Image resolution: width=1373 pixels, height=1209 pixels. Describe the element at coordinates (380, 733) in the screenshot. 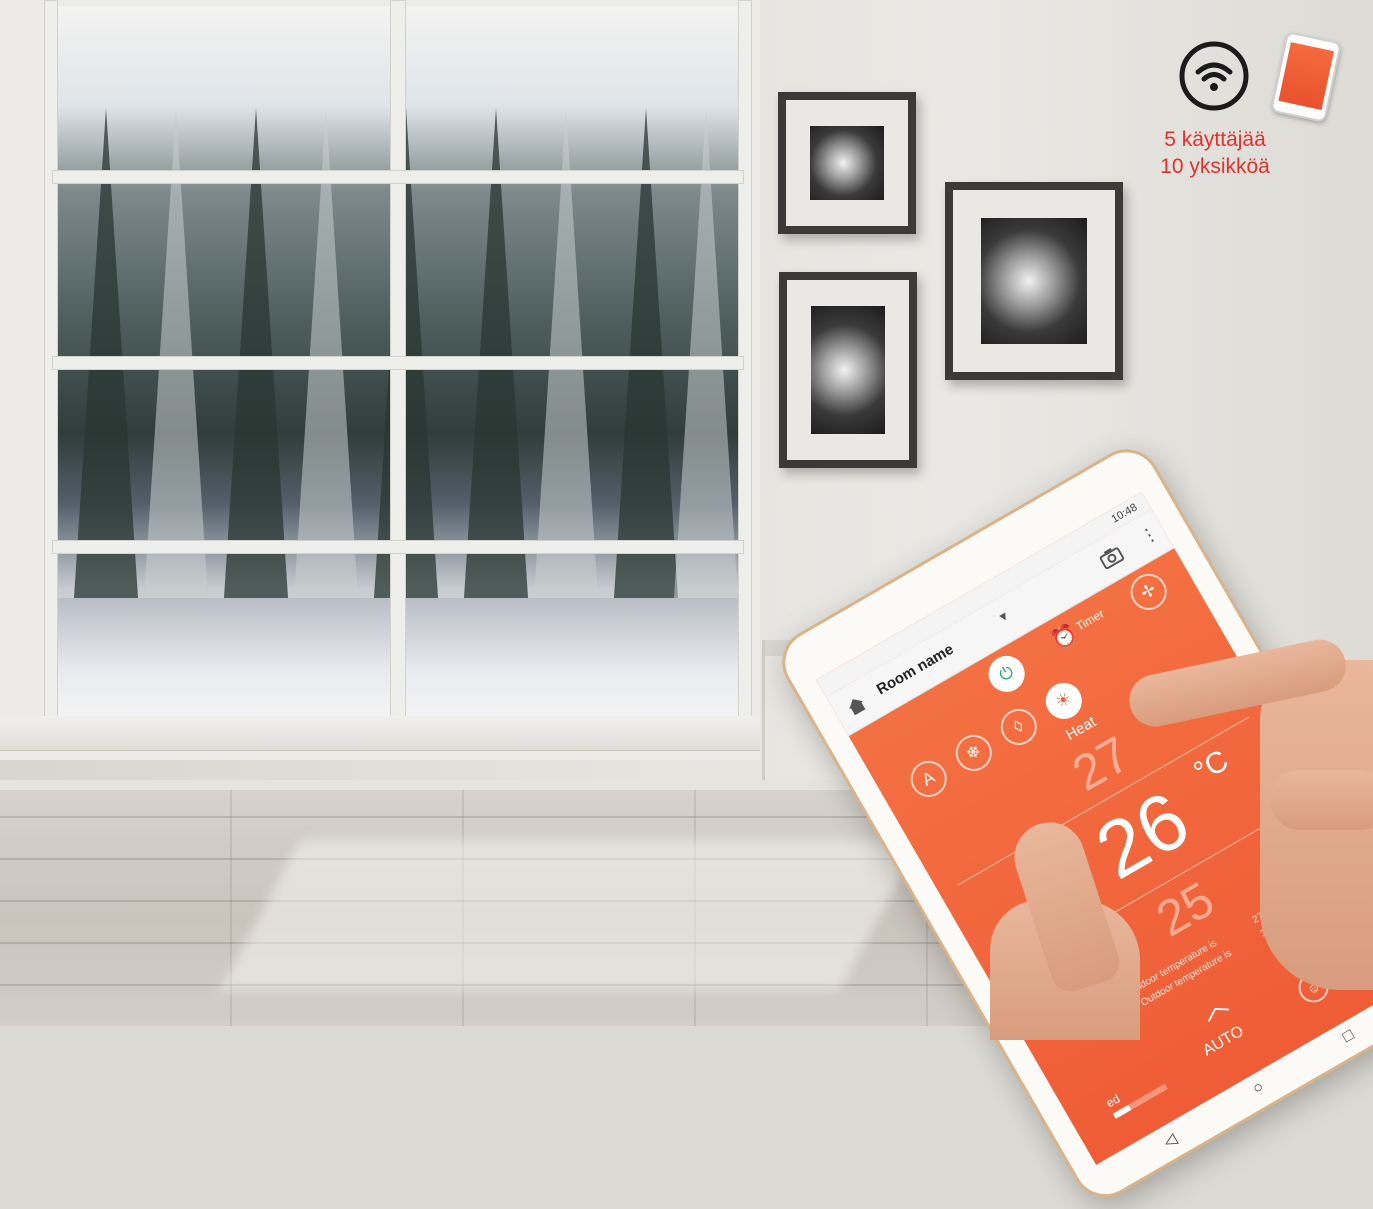

I see `window-sill` at that location.